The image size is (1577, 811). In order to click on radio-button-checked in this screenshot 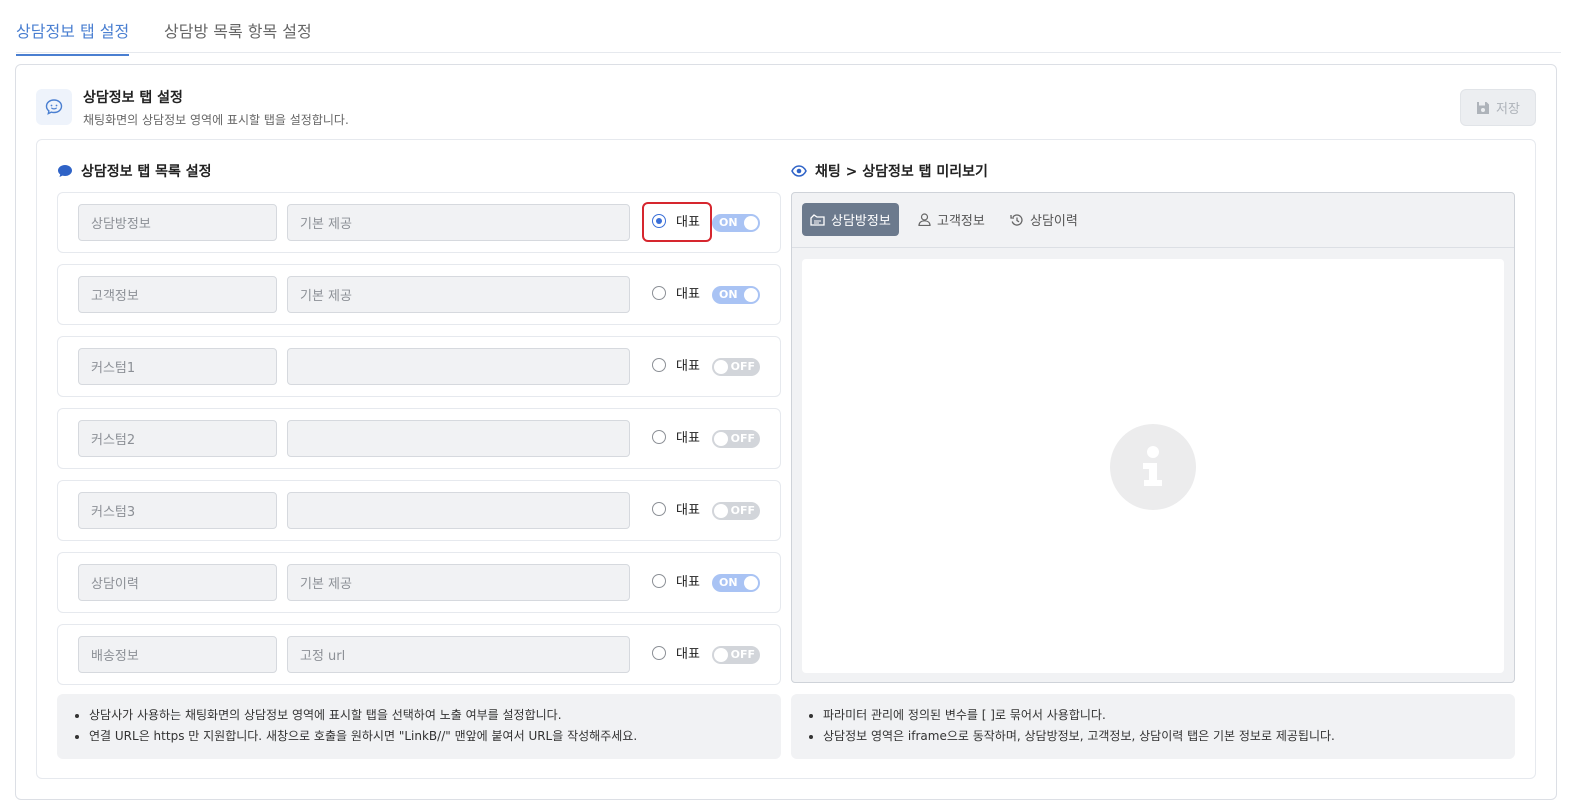, I will do `click(659, 220)`.